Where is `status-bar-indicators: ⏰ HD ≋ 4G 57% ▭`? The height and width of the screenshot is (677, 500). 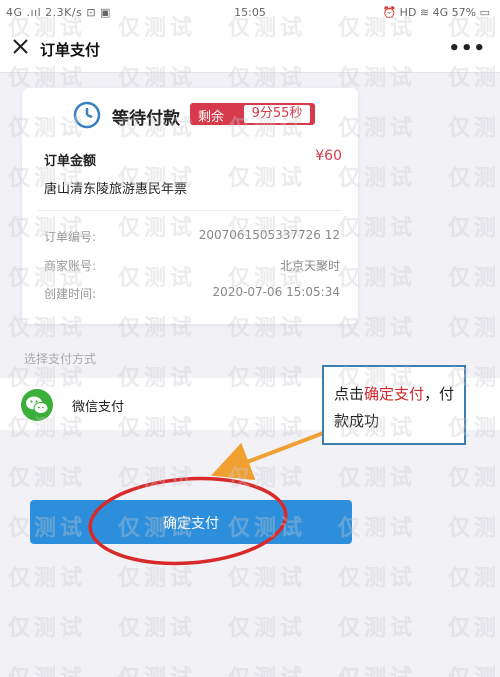 status-bar-indicators: ⏰ HD ≋ 4G 57% ▭ is located at coordinates (436, 12).